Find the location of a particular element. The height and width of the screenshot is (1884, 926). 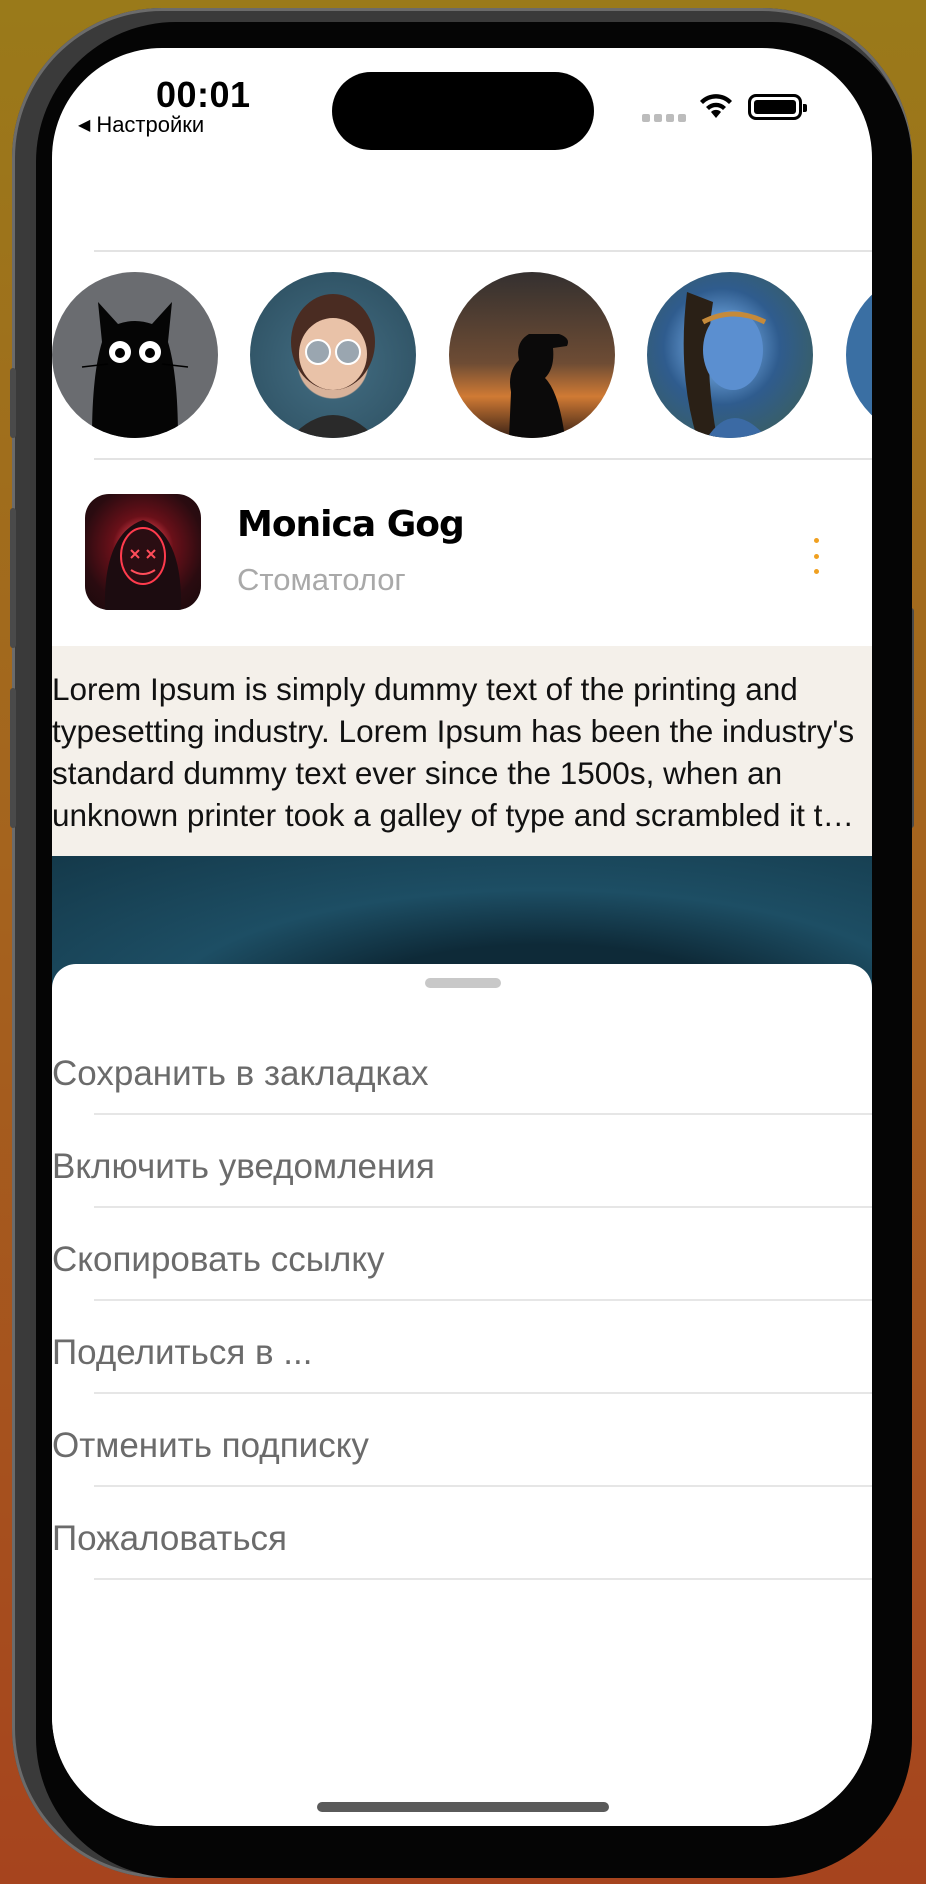

menu-item-bookmark: Сохранить в закладках is located at coordinates (462, 1068).